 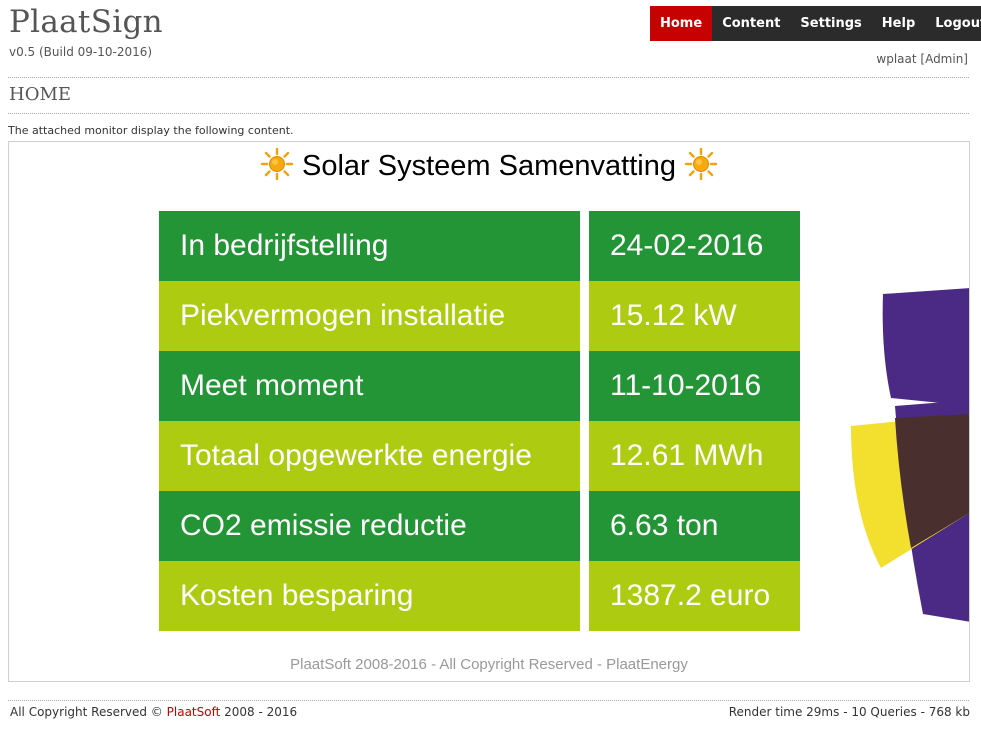 What do you see at coordinates (194, 712) in the screenshot?
I see `plaatsoft-link: PlaatSoft` at bounding box center [194, 712].